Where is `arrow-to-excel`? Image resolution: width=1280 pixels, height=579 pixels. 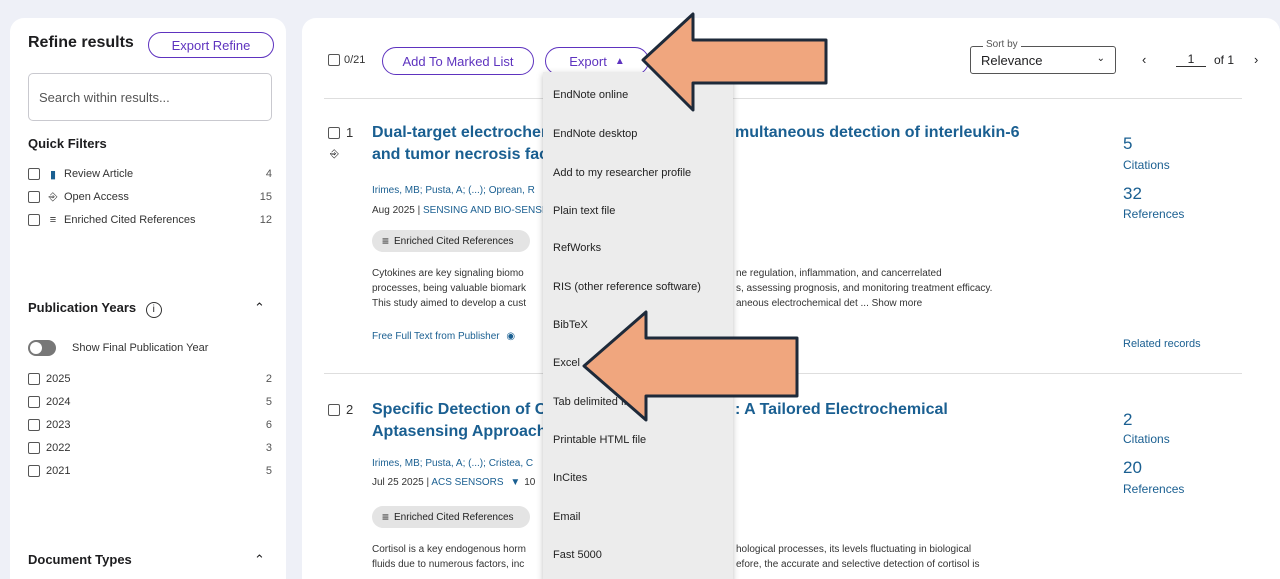
arrow-to-excel is located at coordinates (690, 366).